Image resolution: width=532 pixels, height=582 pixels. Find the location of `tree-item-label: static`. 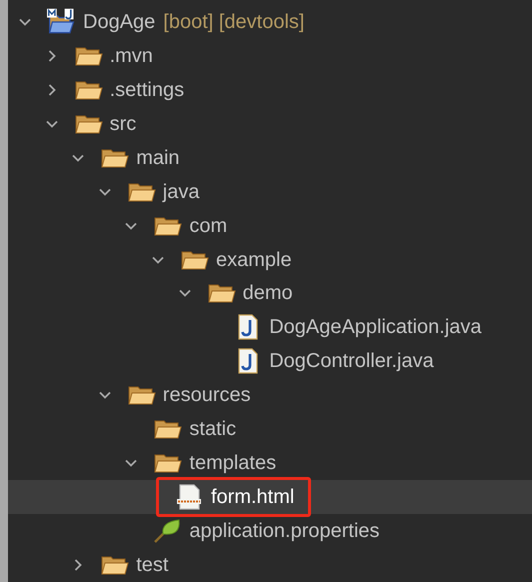

tree-item-label: static is located at coordinates (212, 429).